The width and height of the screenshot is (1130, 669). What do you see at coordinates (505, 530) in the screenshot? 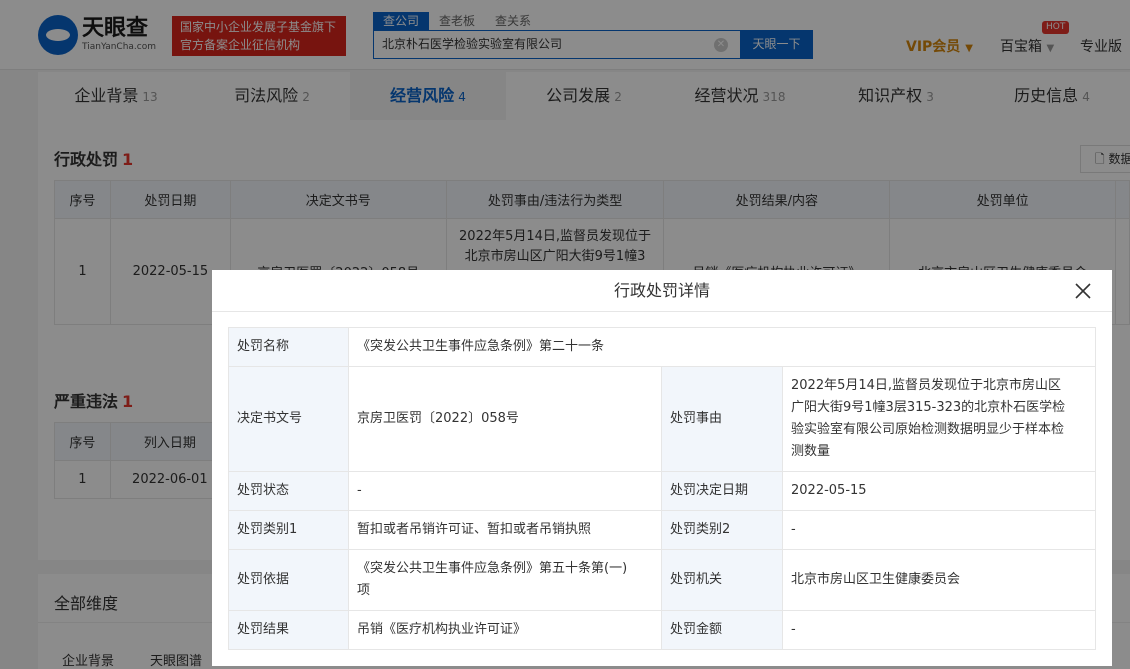
I see `penalty-type1-value: 暂扣或者吊销许可证、暂扣或者吊销执照` at bounding box center [505, 530].